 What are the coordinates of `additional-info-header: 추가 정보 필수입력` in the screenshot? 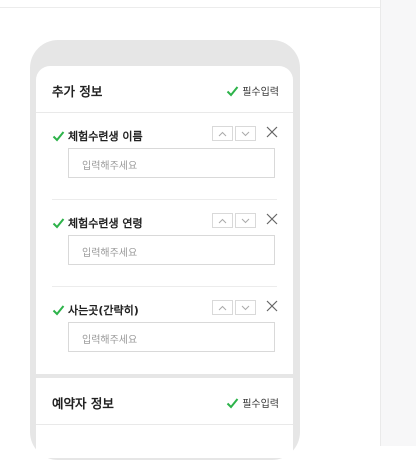 It's located at (164, 89).